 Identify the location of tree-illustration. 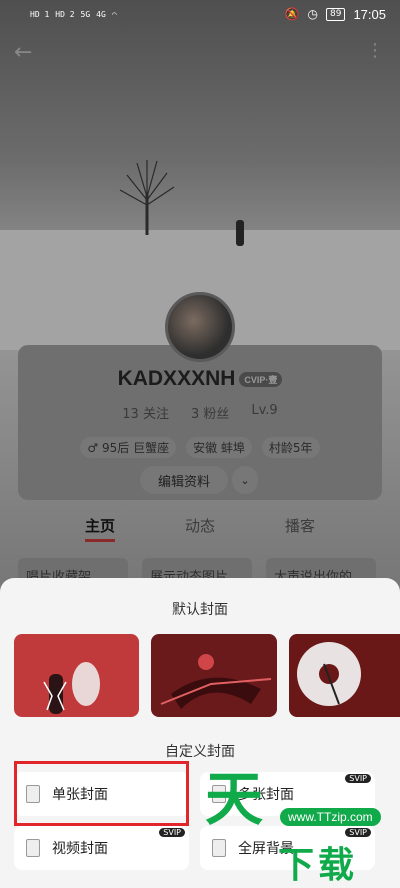
(147, 197).